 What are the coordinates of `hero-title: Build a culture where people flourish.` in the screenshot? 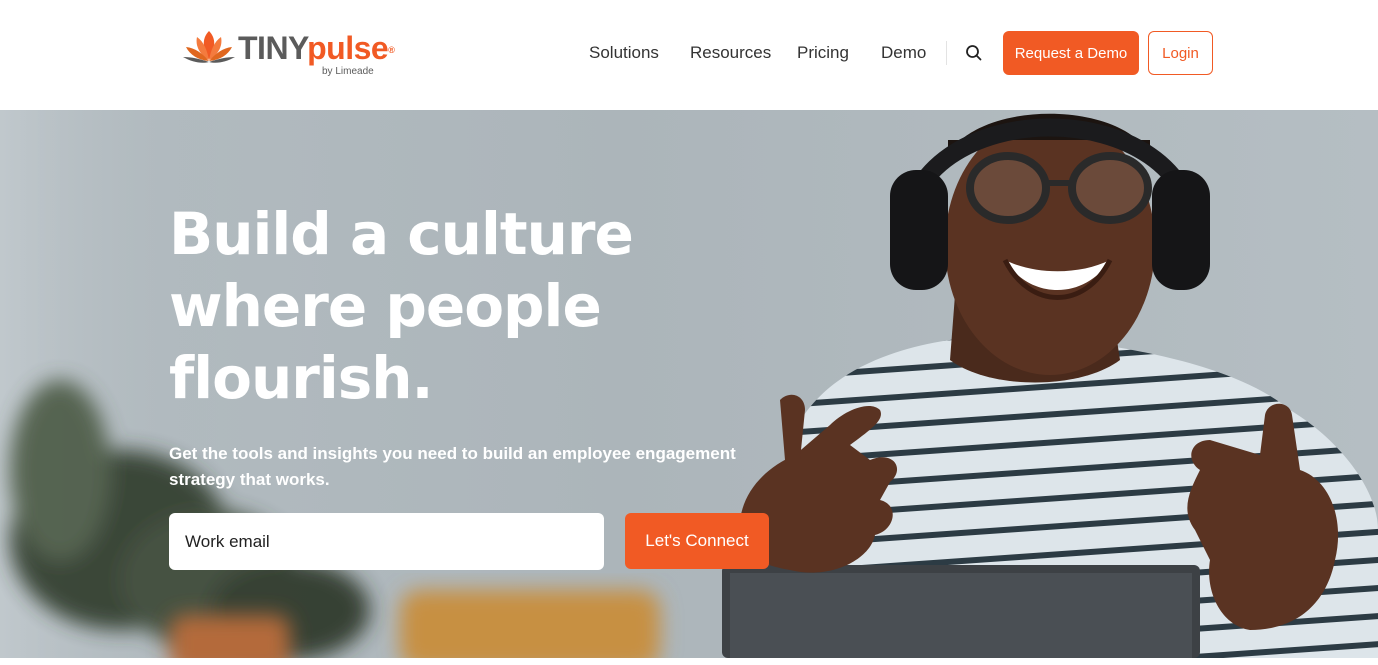 It's located at (449, 306).